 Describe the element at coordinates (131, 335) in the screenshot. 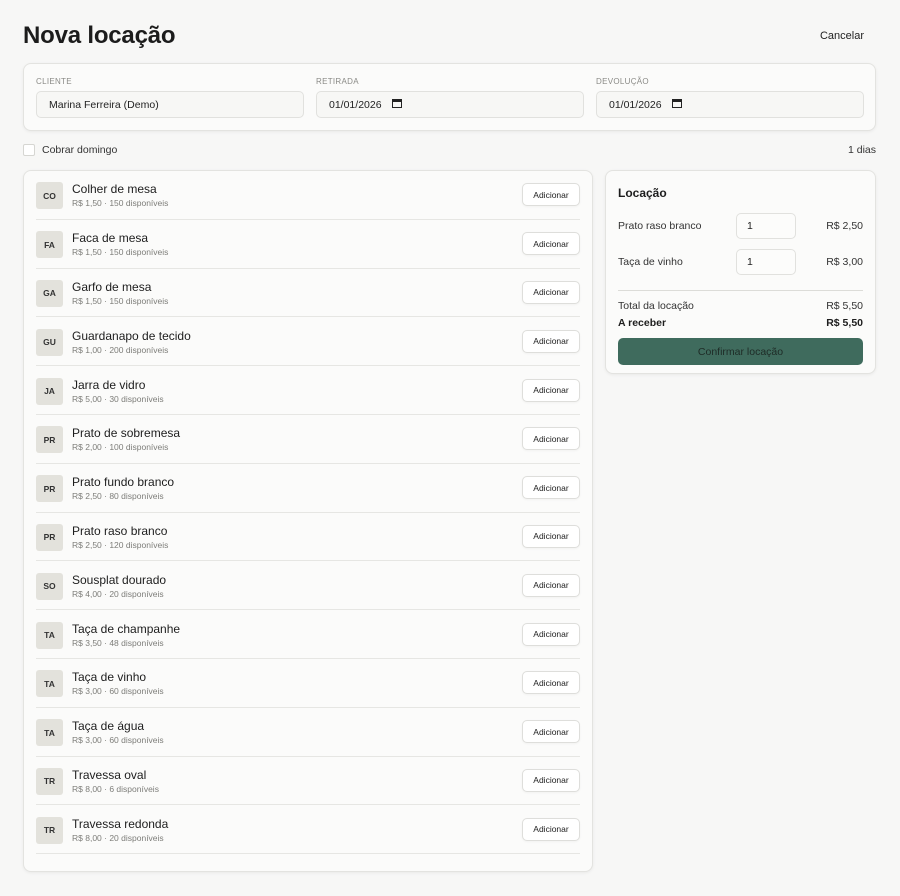

I see `item-name: Guardanapo de tecido` at that location.